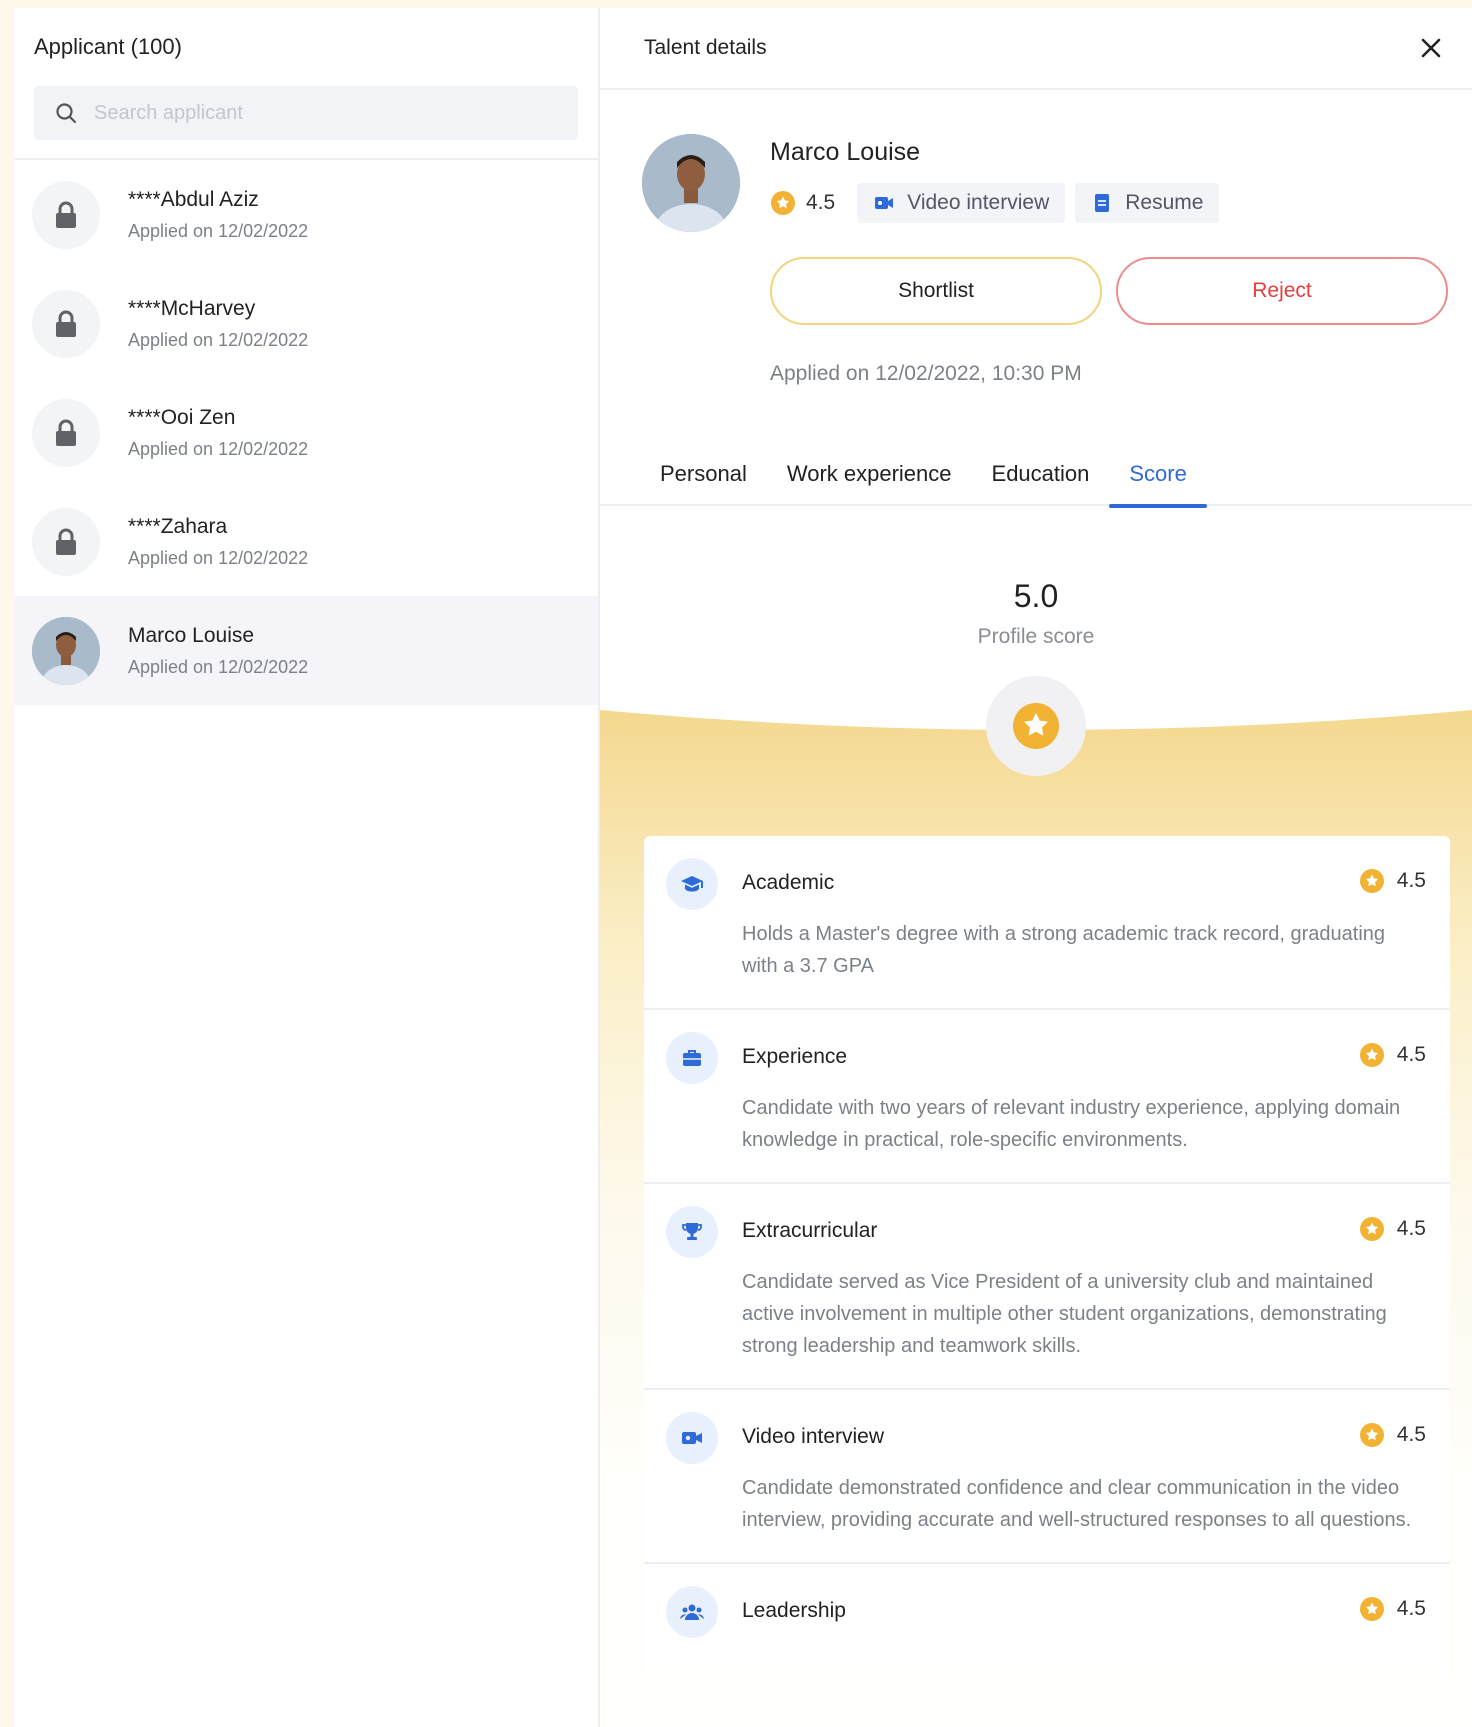 The width and height of the screenshot is (1472, 1727). What do you see at coordinates (306, 650) in the screenshot?
I see `applicant-item-selected: Marco Louise Applied on 12/02/2022` at bounding box center [306, 650].